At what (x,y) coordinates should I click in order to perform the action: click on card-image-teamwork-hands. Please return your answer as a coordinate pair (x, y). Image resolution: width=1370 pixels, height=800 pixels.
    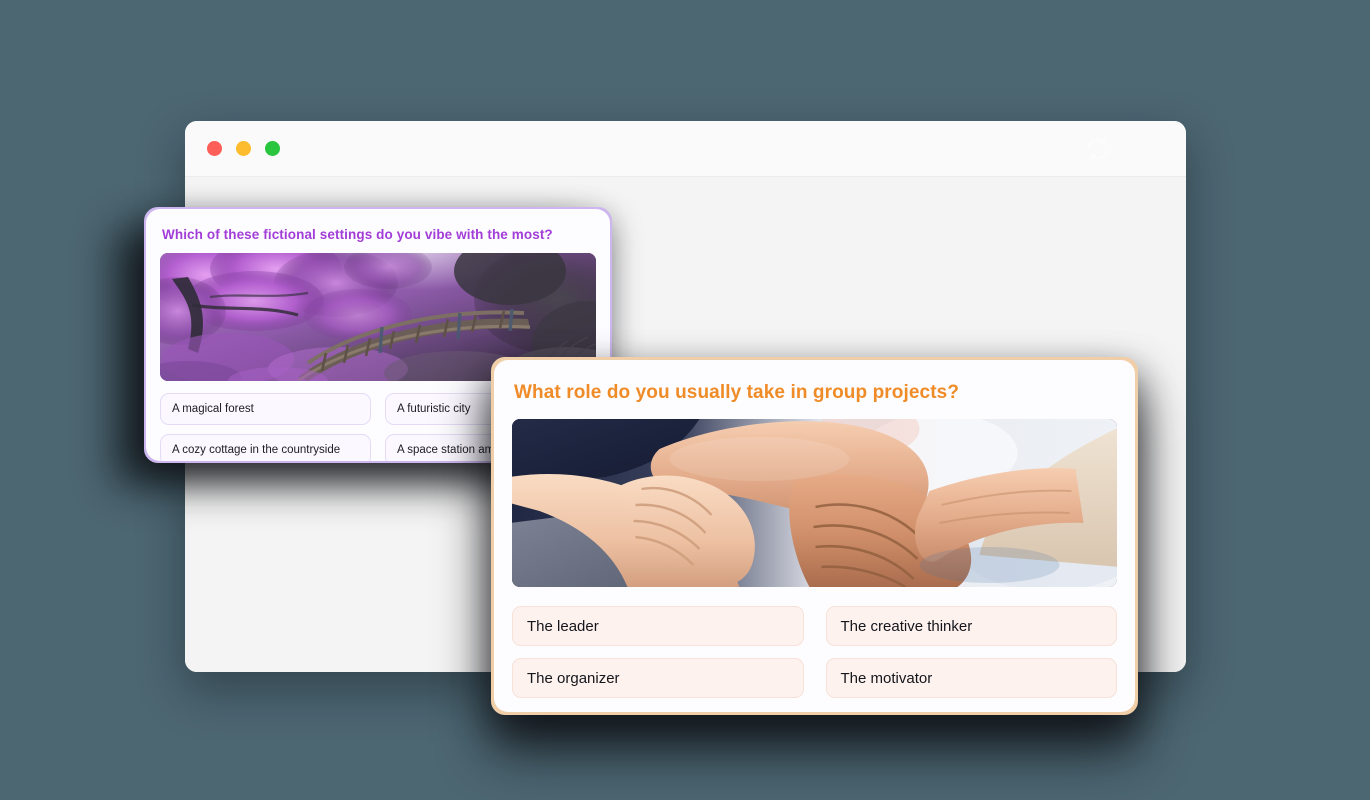
    Looking at the image, I should click on (814, 503).